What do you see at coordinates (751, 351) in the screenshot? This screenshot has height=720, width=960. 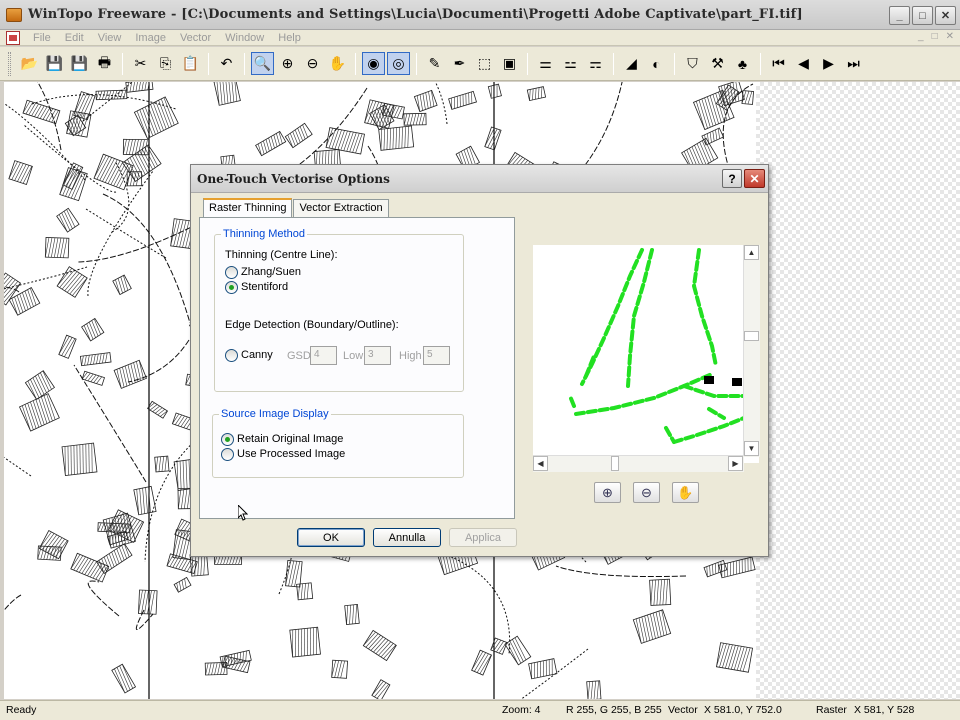 I see `preview-vertical-scrollbar: ▲ ▼` at bounding box center [751, 351].